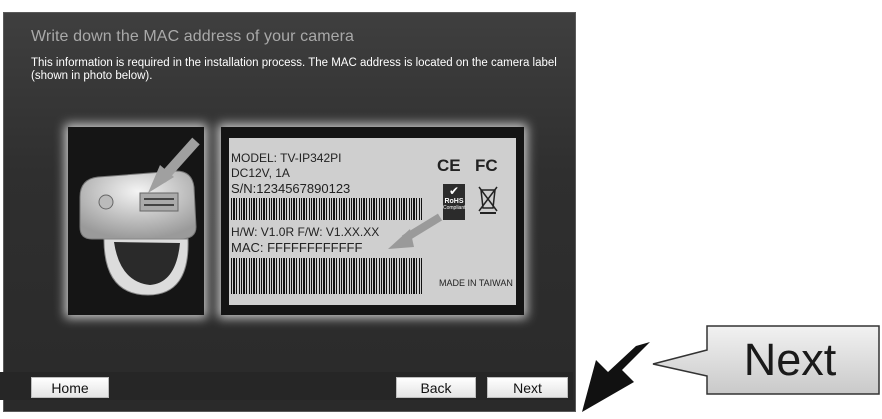 The height and width of the screenshot is (419, 882). I want to click on rohs-text: RoHS, so click(454, 201).